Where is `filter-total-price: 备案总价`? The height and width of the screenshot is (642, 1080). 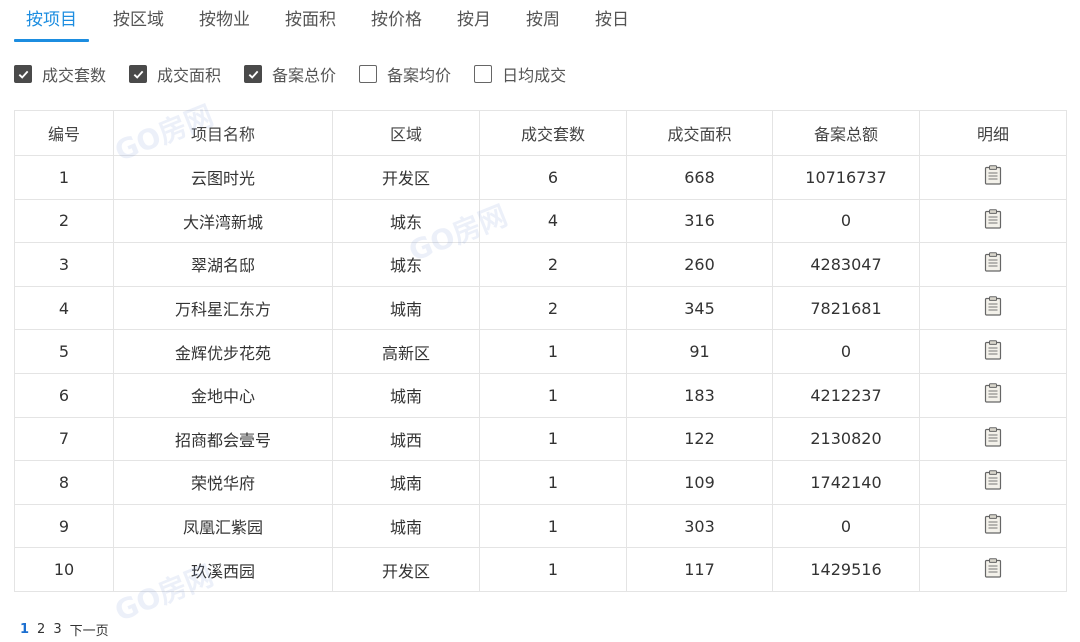
filter-total-price: 备案总价 is located at coordinates (290, 74).